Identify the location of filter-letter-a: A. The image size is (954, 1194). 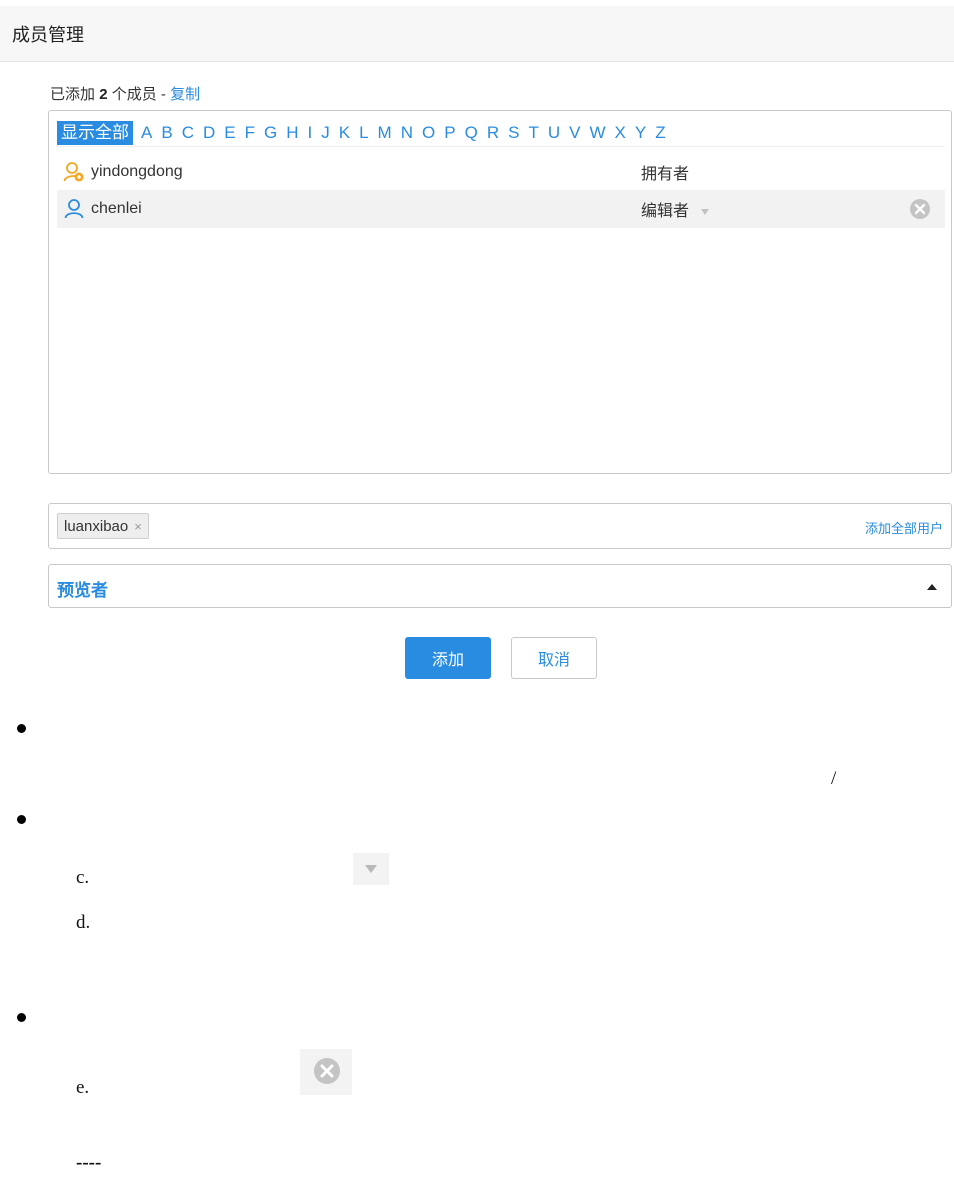
(146, 133).